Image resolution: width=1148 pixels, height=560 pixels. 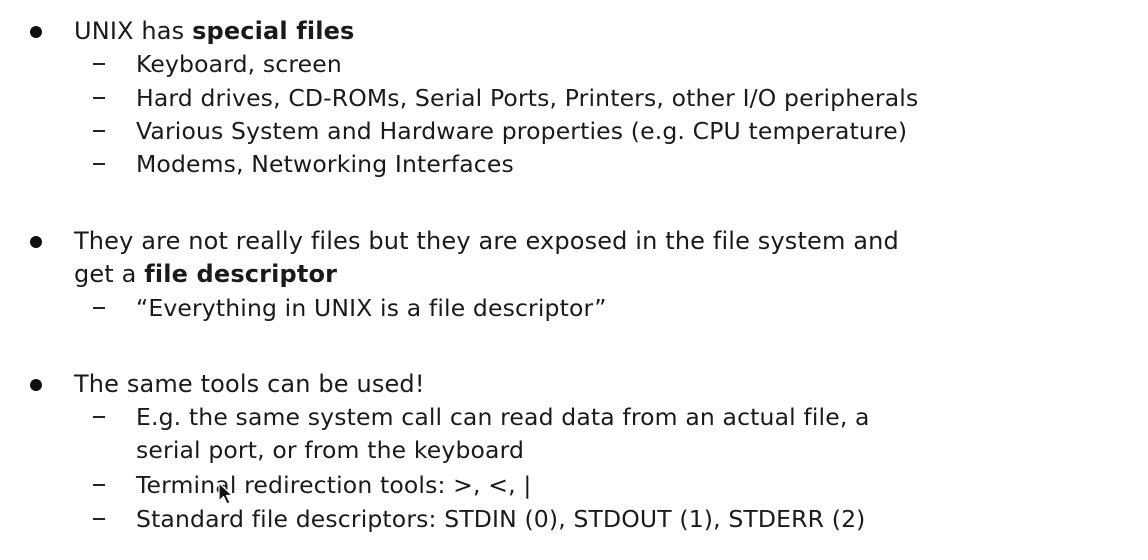 I want to click on bullet-text: The same tools can be used!, so click(x=249, y=384).